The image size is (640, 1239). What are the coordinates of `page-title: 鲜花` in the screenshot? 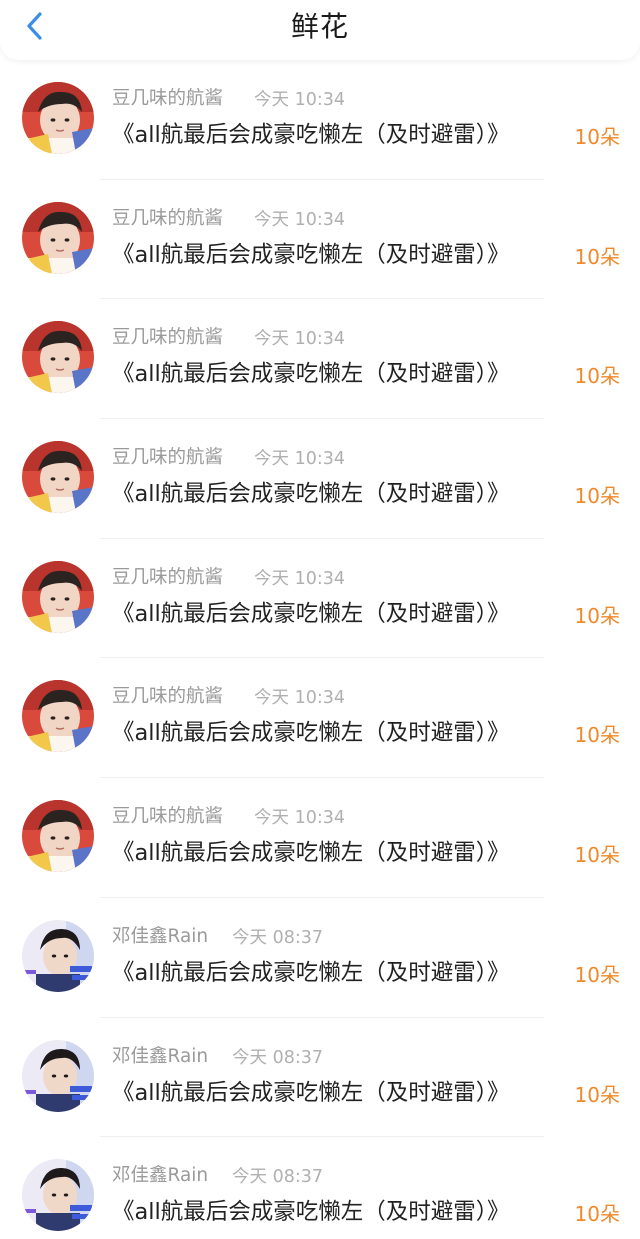 It's located at (319, 26).